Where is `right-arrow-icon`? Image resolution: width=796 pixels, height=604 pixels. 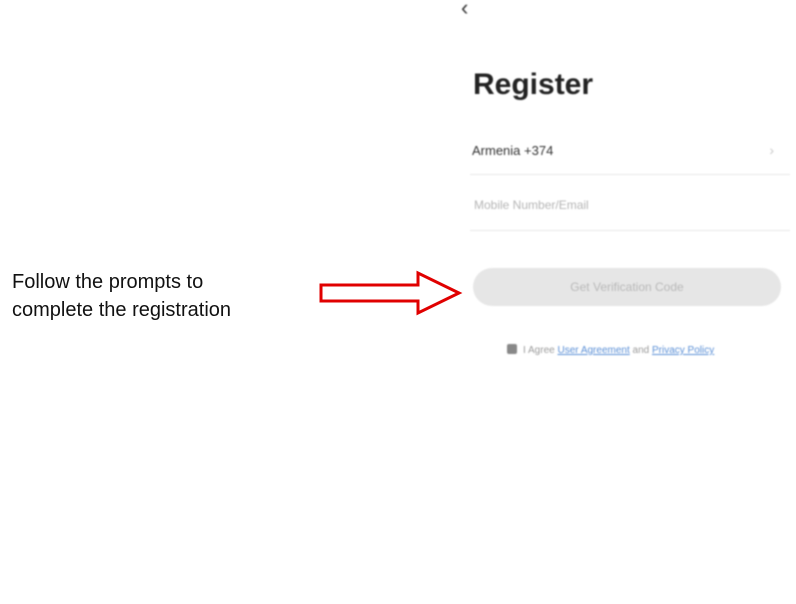 right-arrow-icon is located at coordinates (391, 293).